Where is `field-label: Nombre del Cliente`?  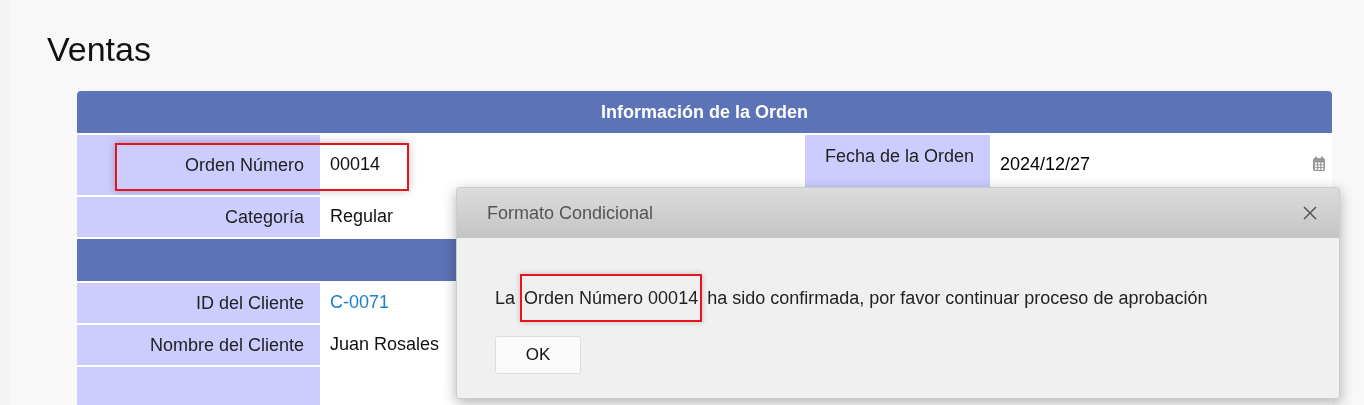 field-label: Nombre del Cliente is located at coordinates (198, 344).